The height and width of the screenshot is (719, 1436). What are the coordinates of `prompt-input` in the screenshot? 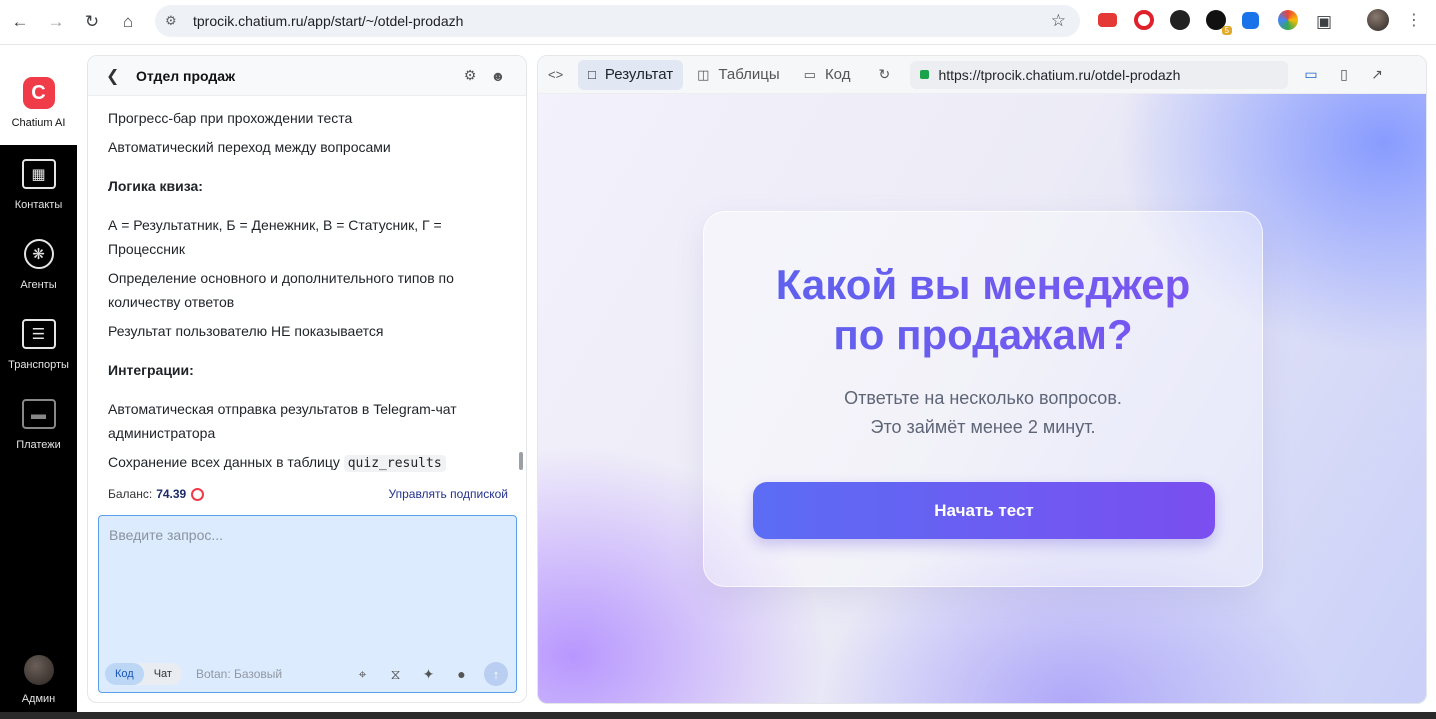 It's located at (307, 585).